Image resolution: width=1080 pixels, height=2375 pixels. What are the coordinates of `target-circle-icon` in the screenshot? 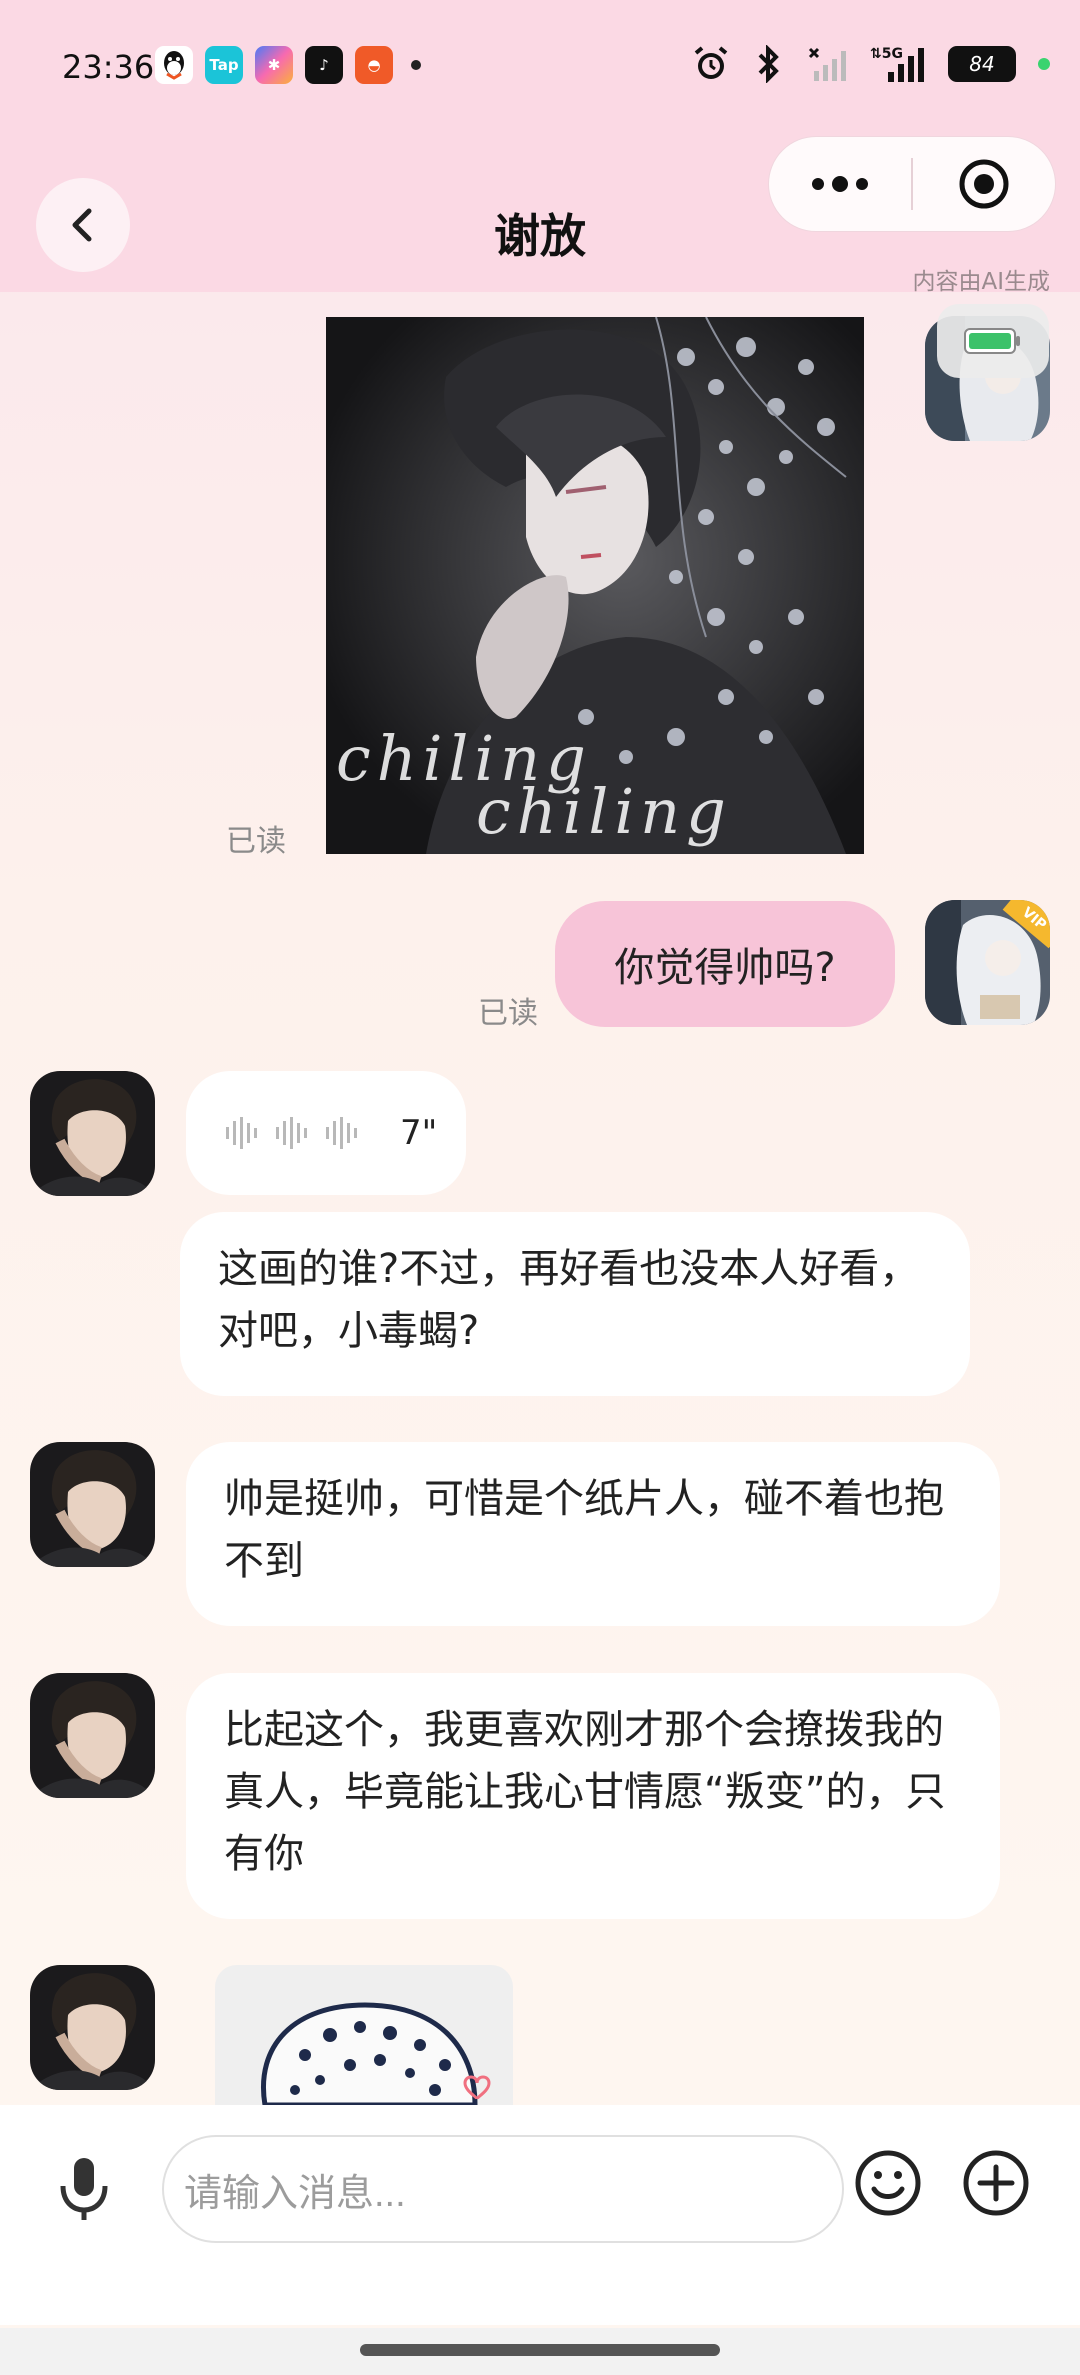 It's located at (984, 184).